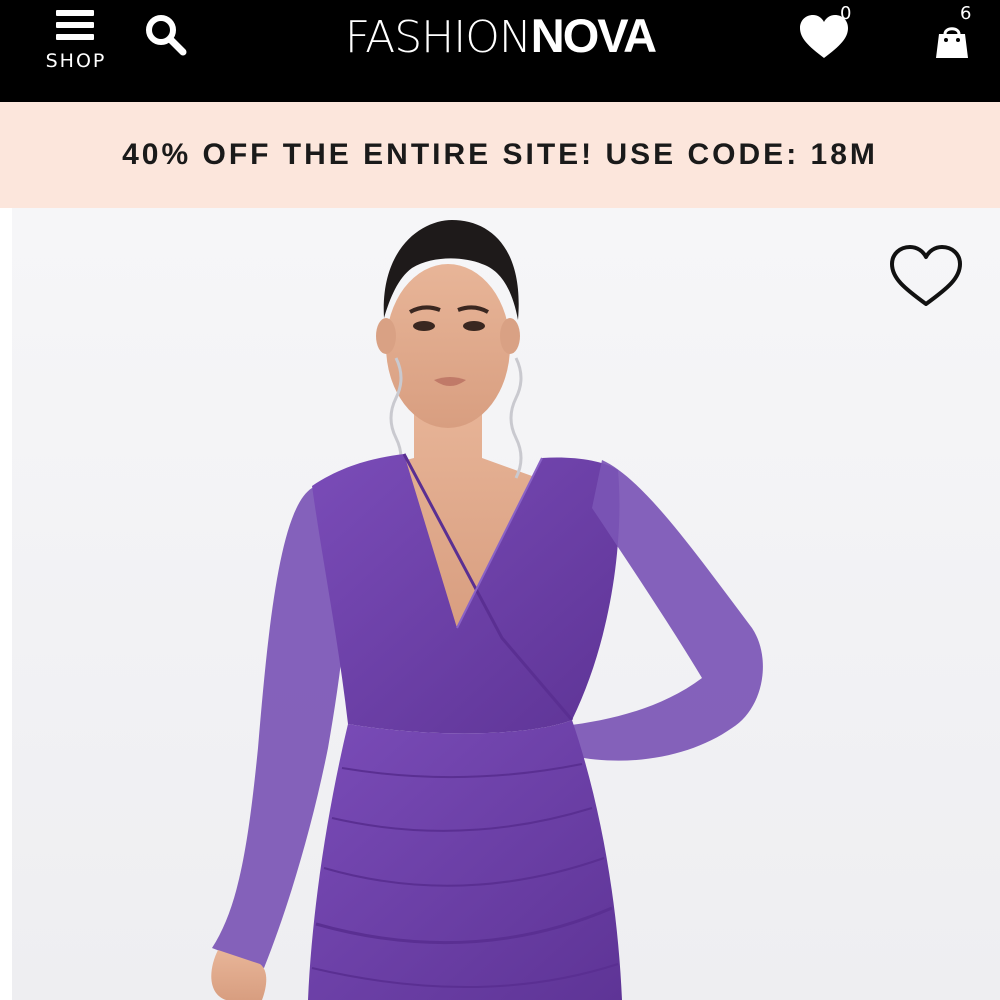 The image size is (1000, 1000). I want to click on heart-outline-icon, so click(926, 275).